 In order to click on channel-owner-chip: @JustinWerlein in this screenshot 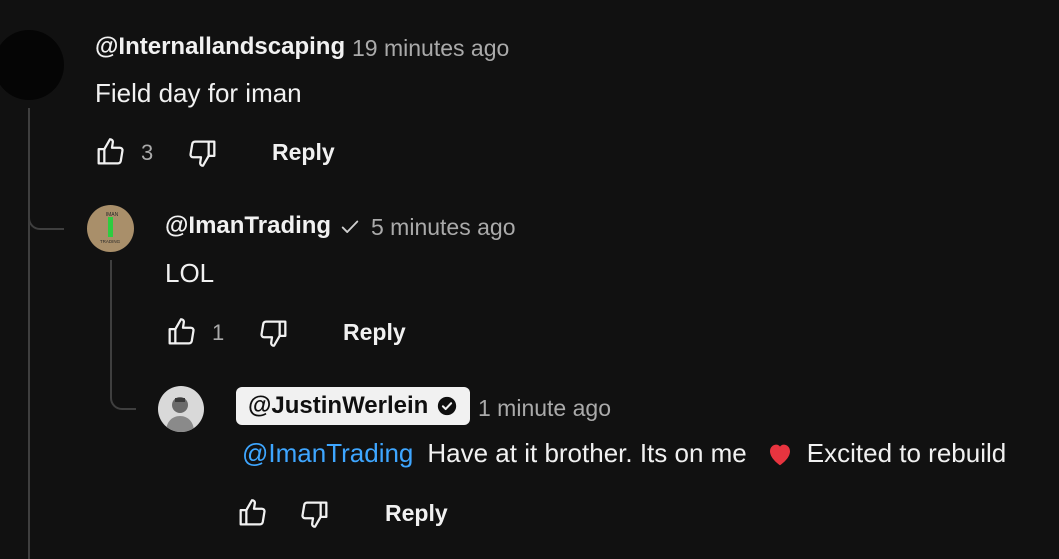, I will do `click(353, 406)`.